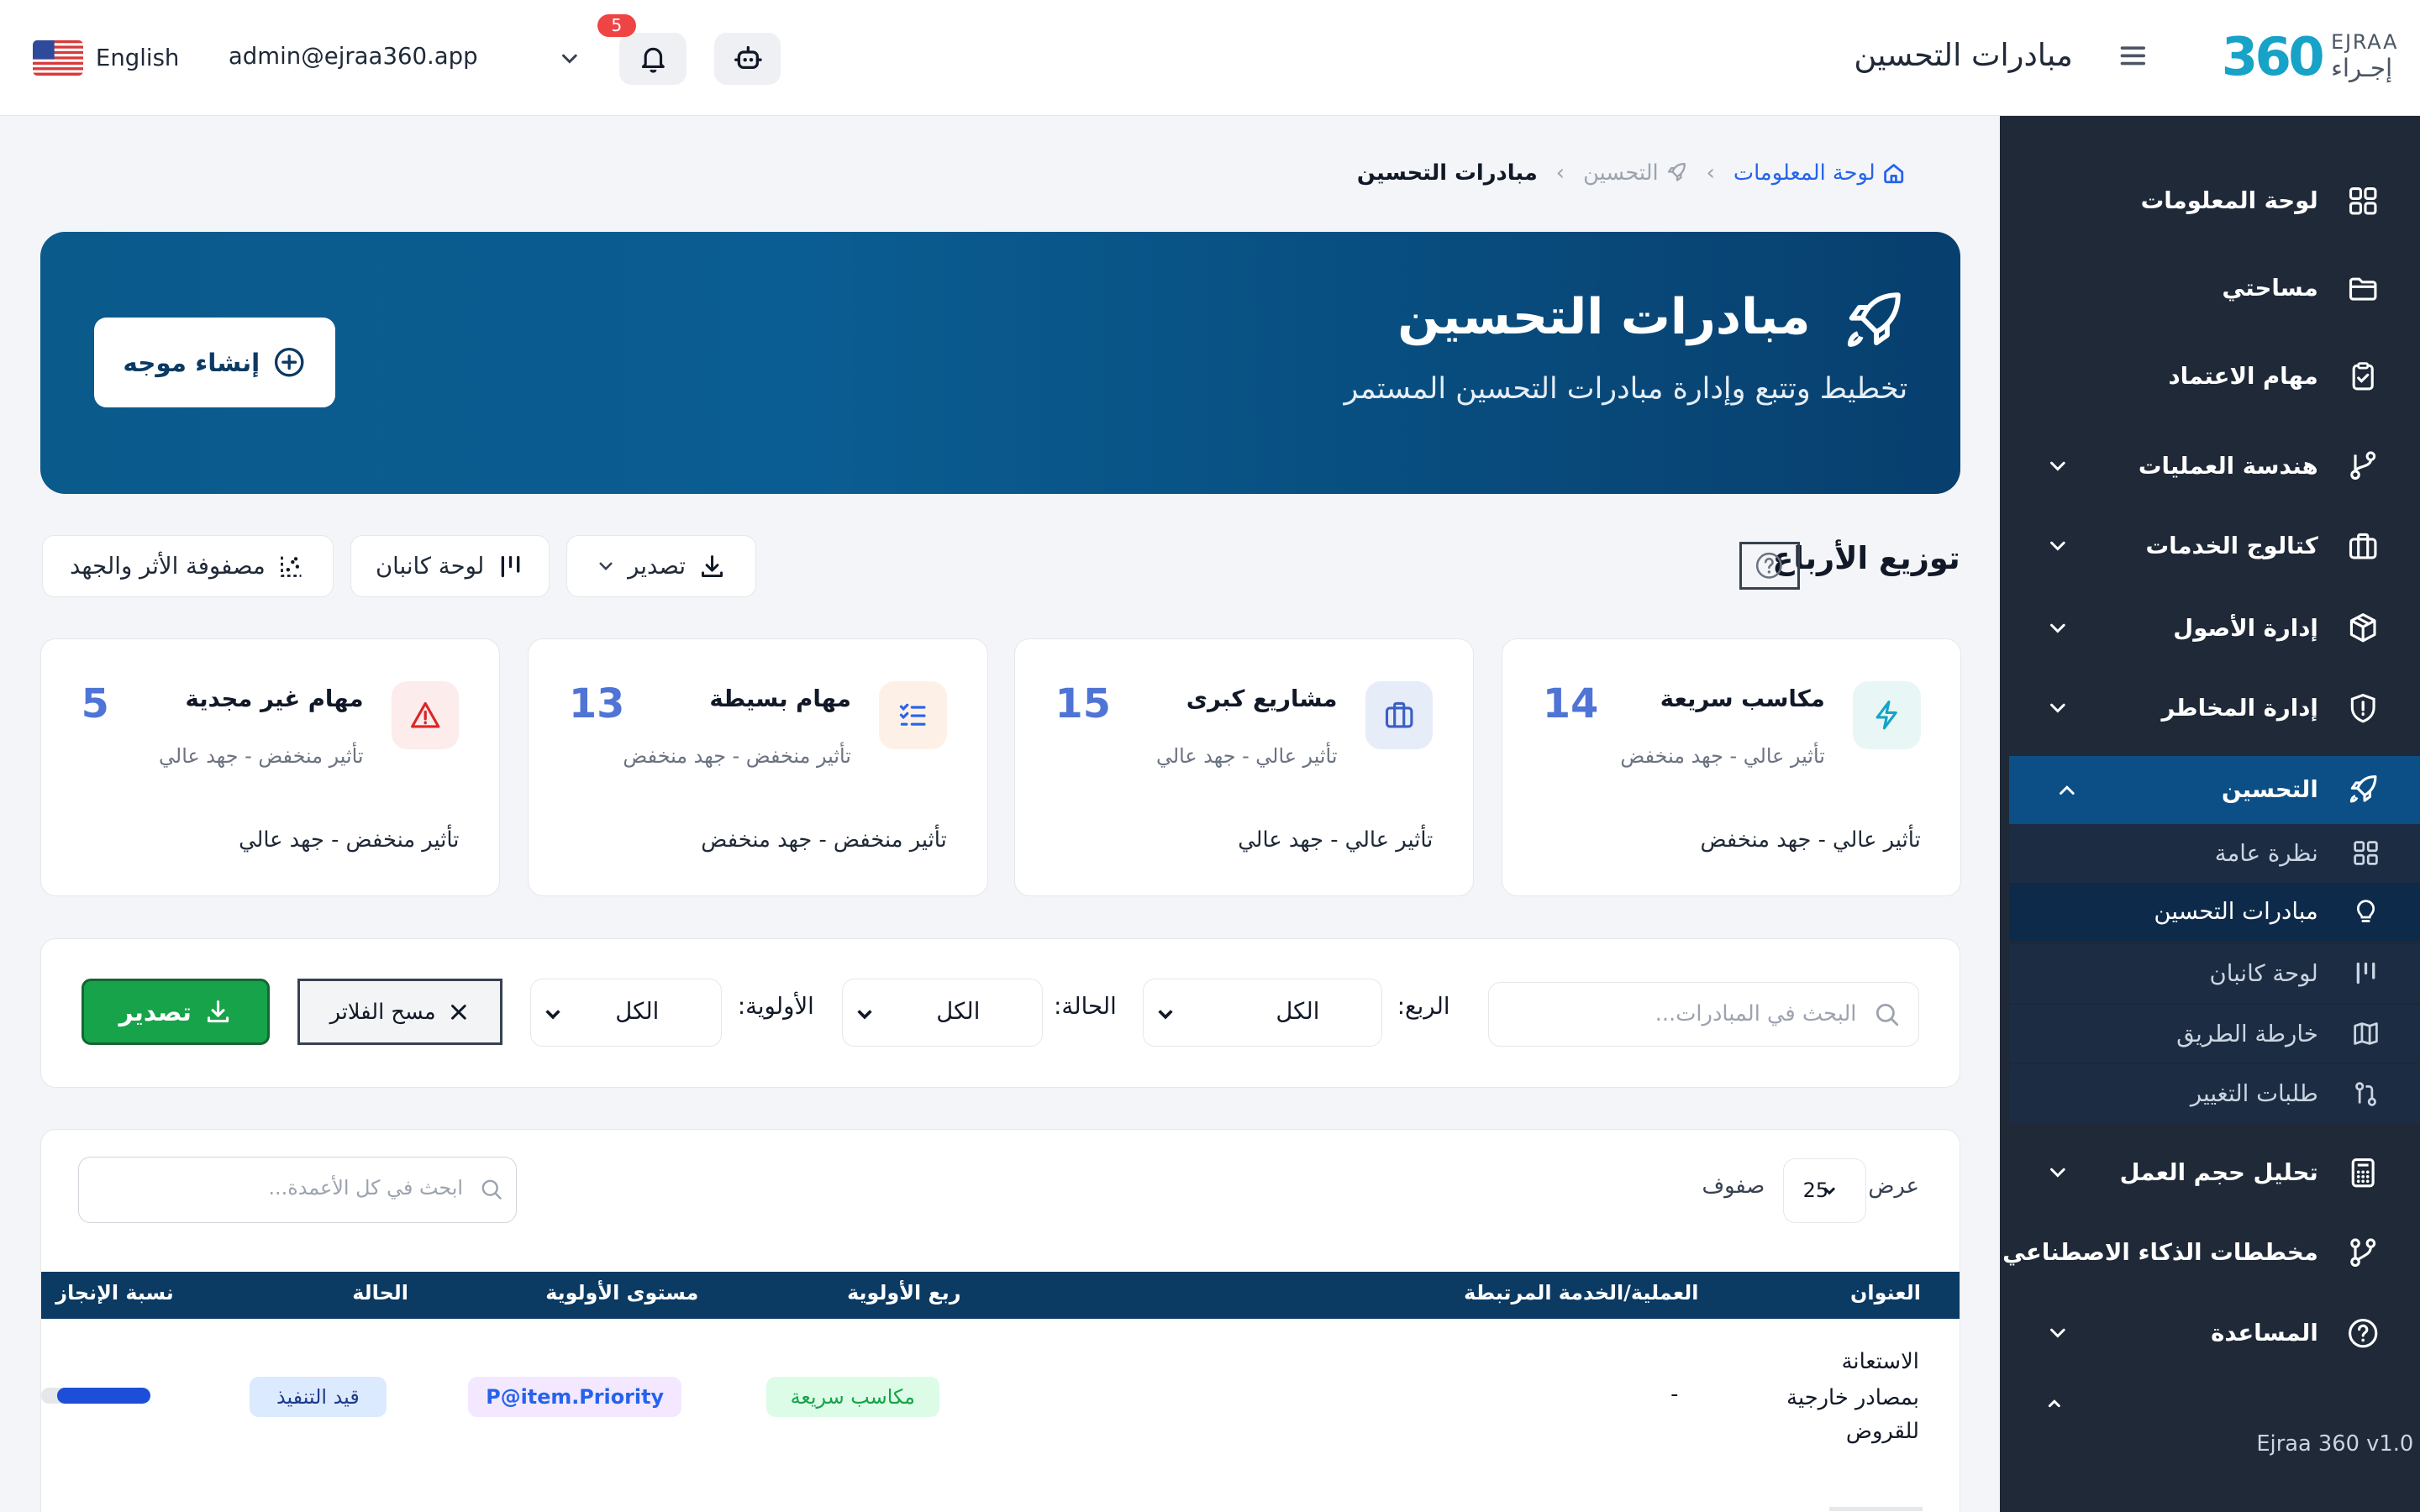 The width and height of the screenshot is (2420, 1512). What do you see at coordinates (1447, 173) in the screenshot?
I see `breadcrumb-current: مبادرات التحسين` at bounding box center [1447, 173].